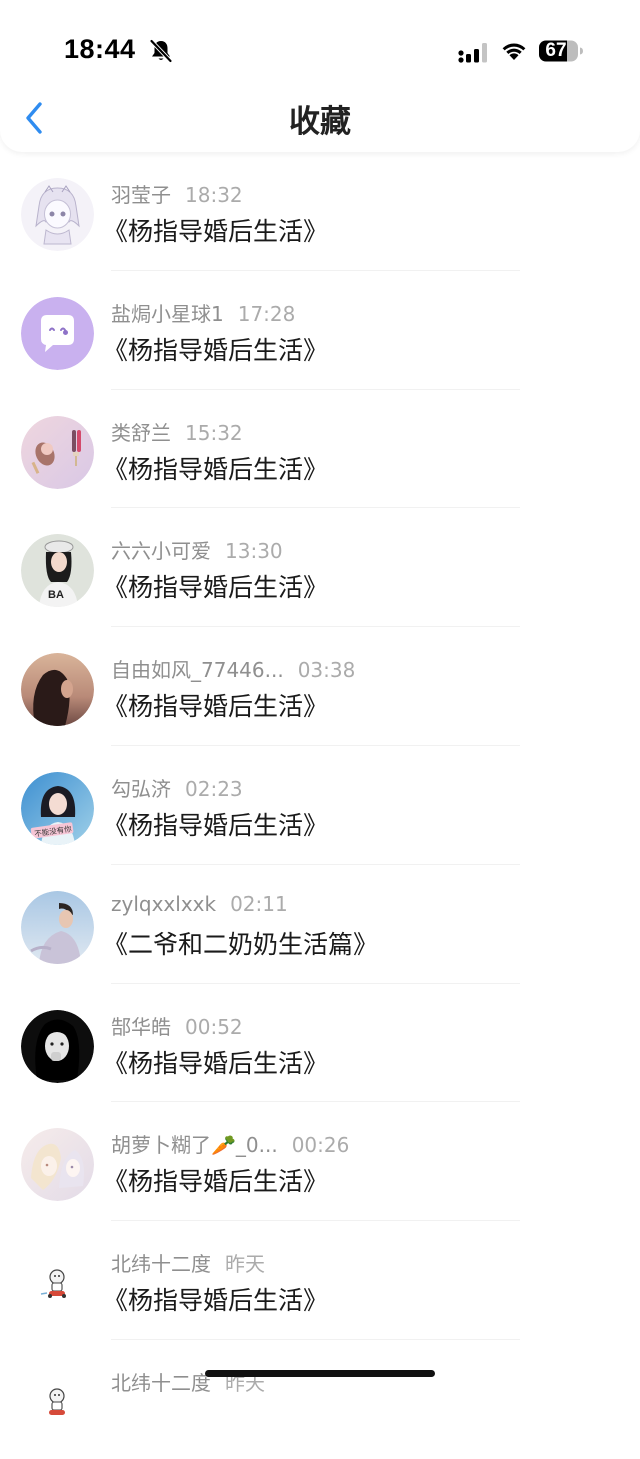 The height and width of the screenshot is (1459, 640). What do you see at coordinates (177, 431) in the screenshot?
I see `item-meta: 类舒兰 15:32` at bounding box center [177, 431].